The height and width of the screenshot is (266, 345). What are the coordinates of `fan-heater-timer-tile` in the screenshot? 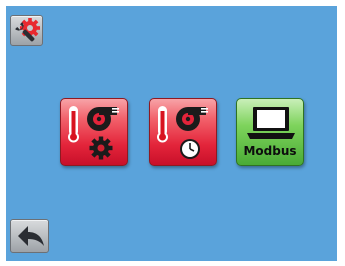 It's located at (183, 132).